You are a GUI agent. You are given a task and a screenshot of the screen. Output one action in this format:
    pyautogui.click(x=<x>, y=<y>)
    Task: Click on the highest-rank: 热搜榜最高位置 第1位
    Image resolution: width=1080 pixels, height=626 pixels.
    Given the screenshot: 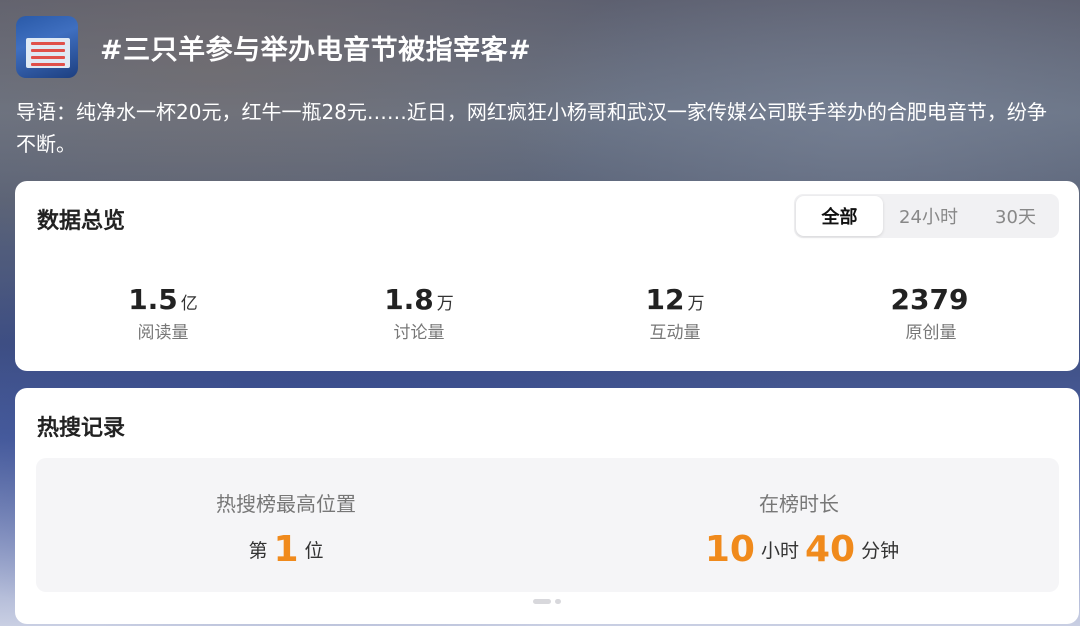 What is the action you would take?
    pyautogui.click(x=286, y=529)
    